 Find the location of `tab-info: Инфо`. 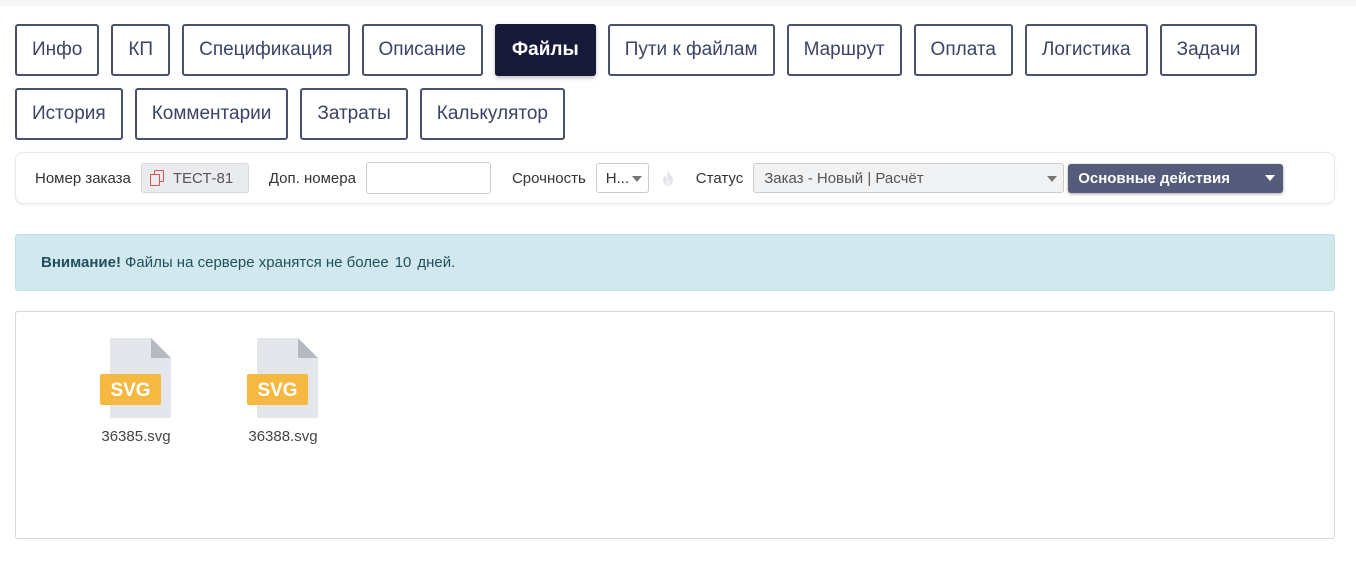

tab-info: Инфо is located at coordinates (57, 50).